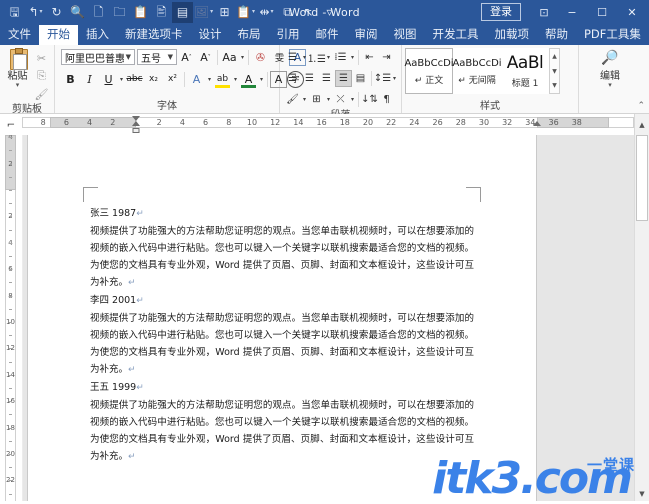  What do you see at coordinates (525, 71) in the screenshot?
I see `style-item-heading-1: AaBl 标题 1` at bounding box center [525, 71].